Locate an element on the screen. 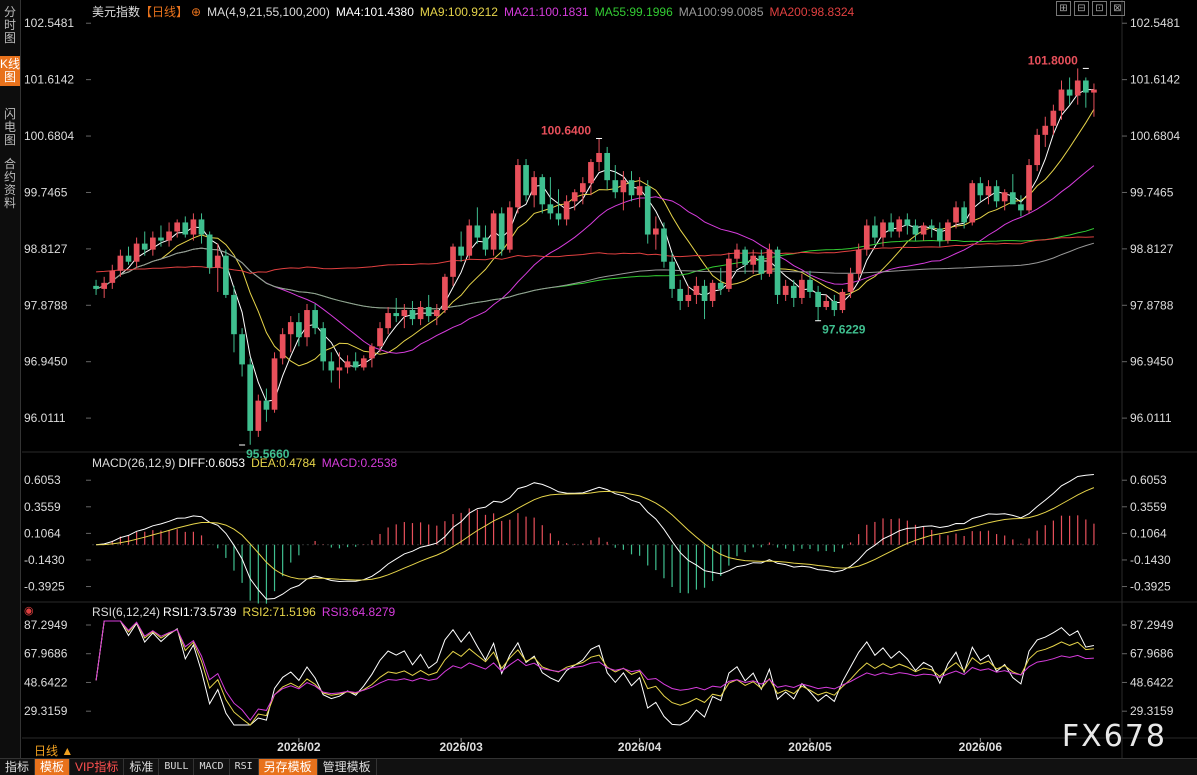 The width and height of the screenshot is (1197, 775). x-axis-label: 2026/03 is located at coordinates (461, 747).